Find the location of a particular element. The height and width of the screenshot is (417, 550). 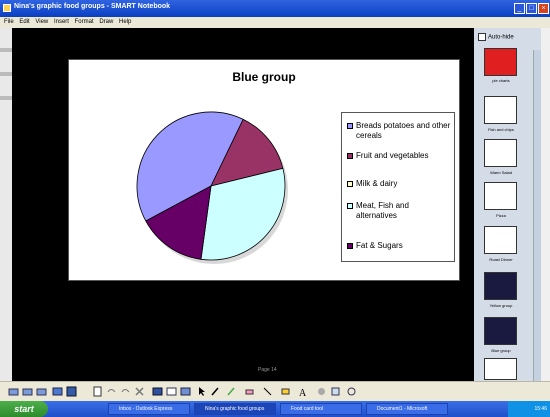

legend-item-4: Meat, Fish and alternatives is located at coordinates (399, 211).